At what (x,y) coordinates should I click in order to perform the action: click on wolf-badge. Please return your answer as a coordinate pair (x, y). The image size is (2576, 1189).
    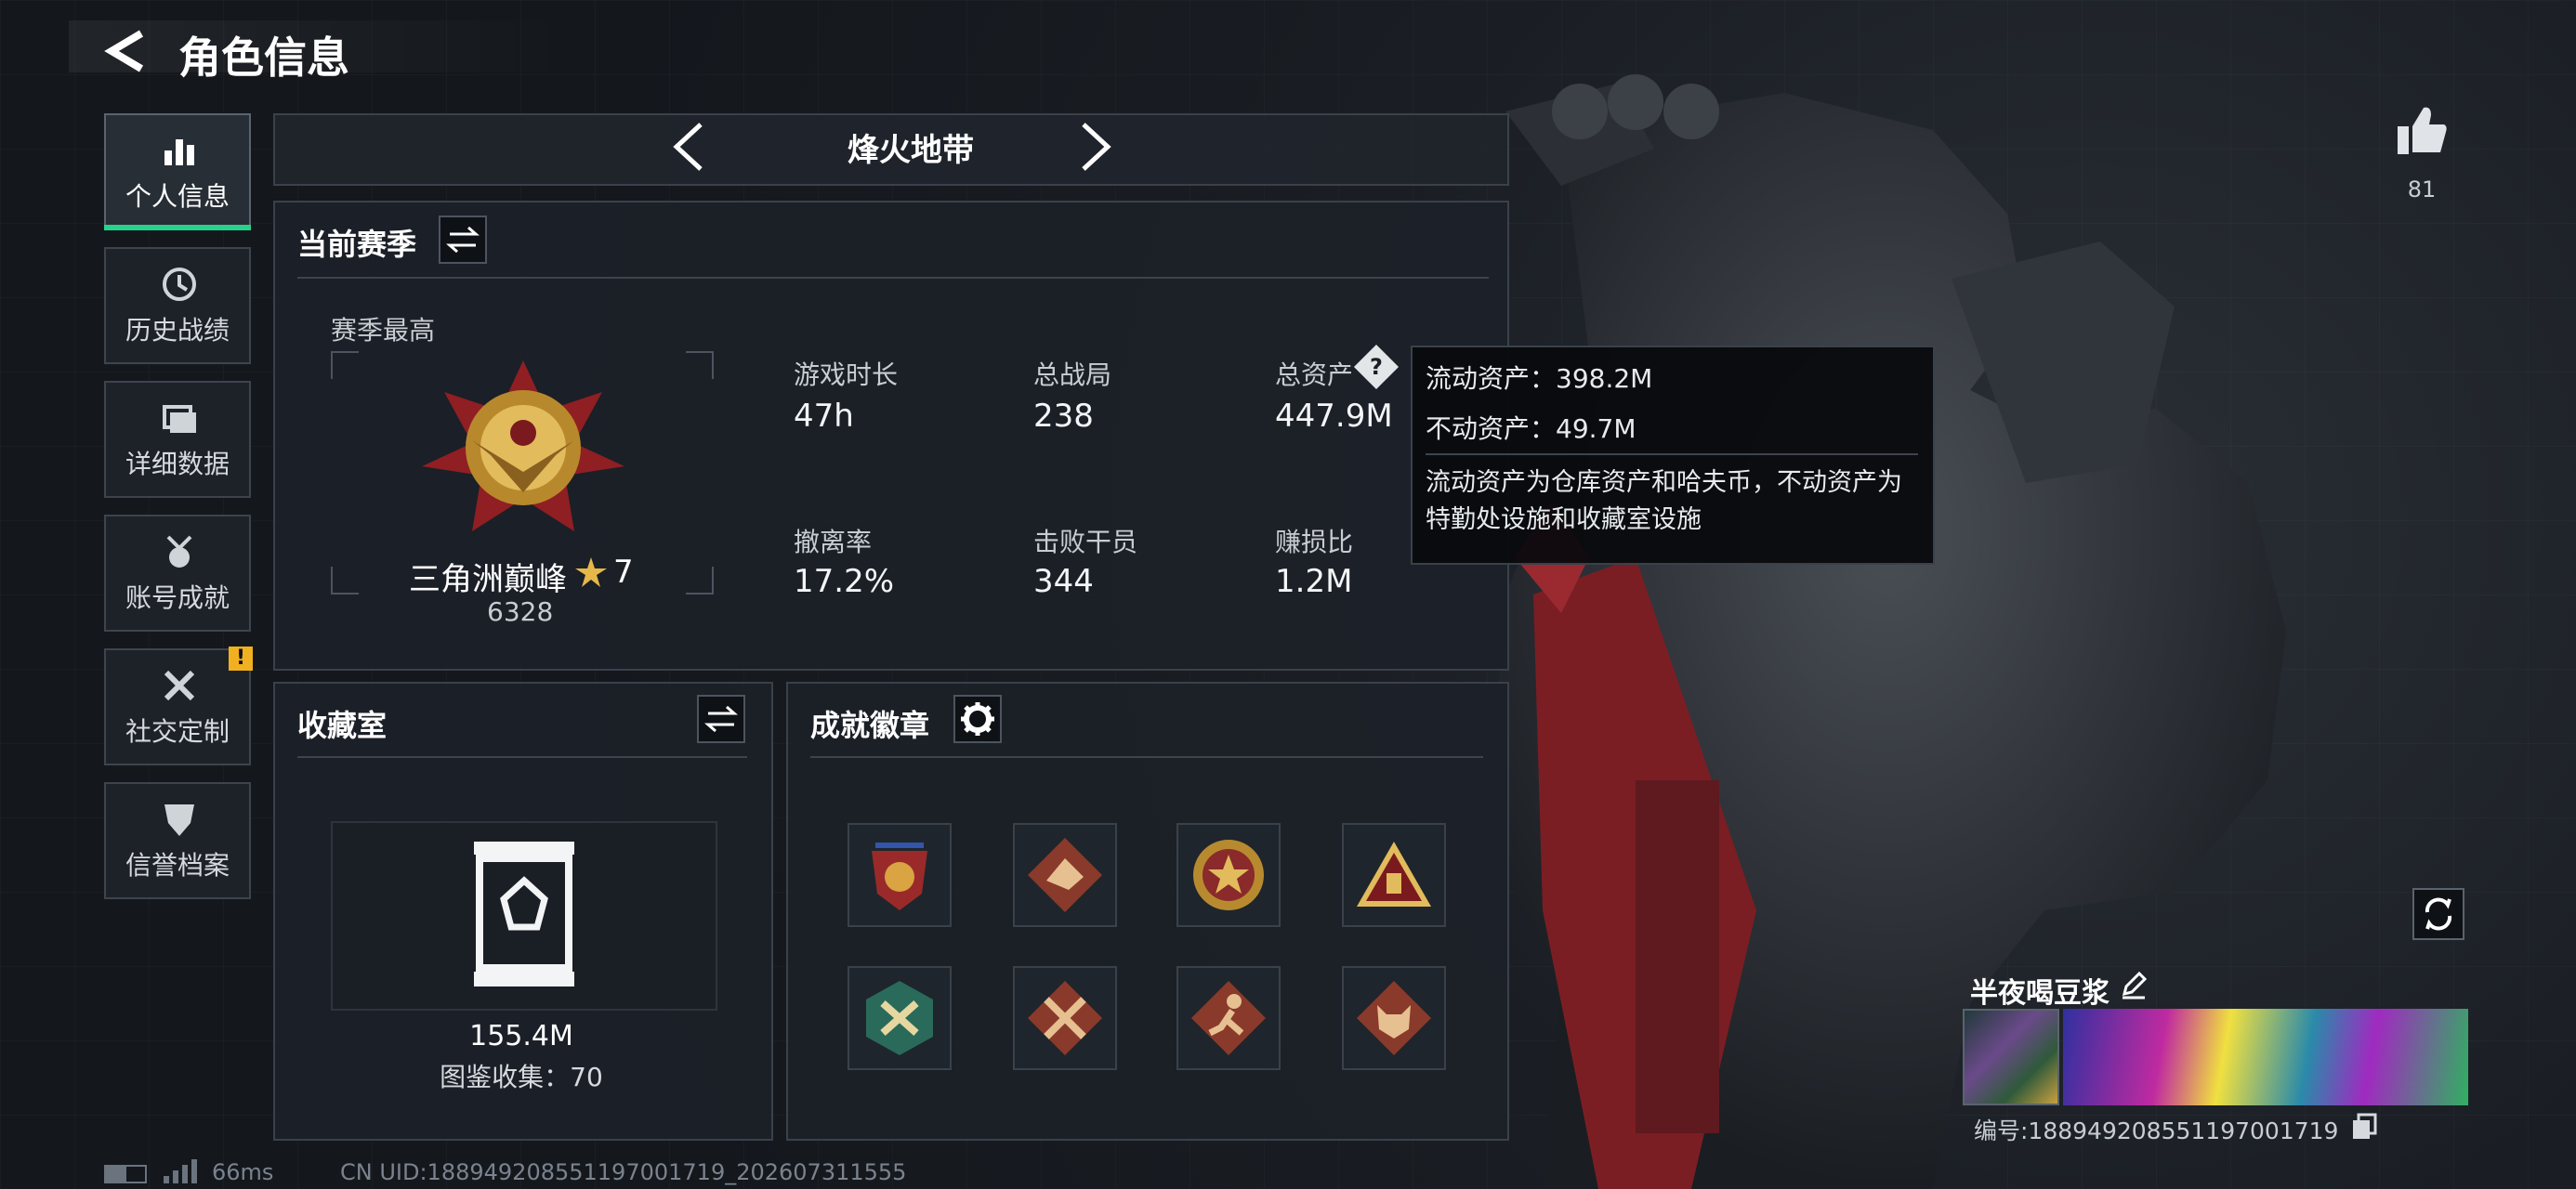
    Looking at the image, I should click on (1394, 1018).